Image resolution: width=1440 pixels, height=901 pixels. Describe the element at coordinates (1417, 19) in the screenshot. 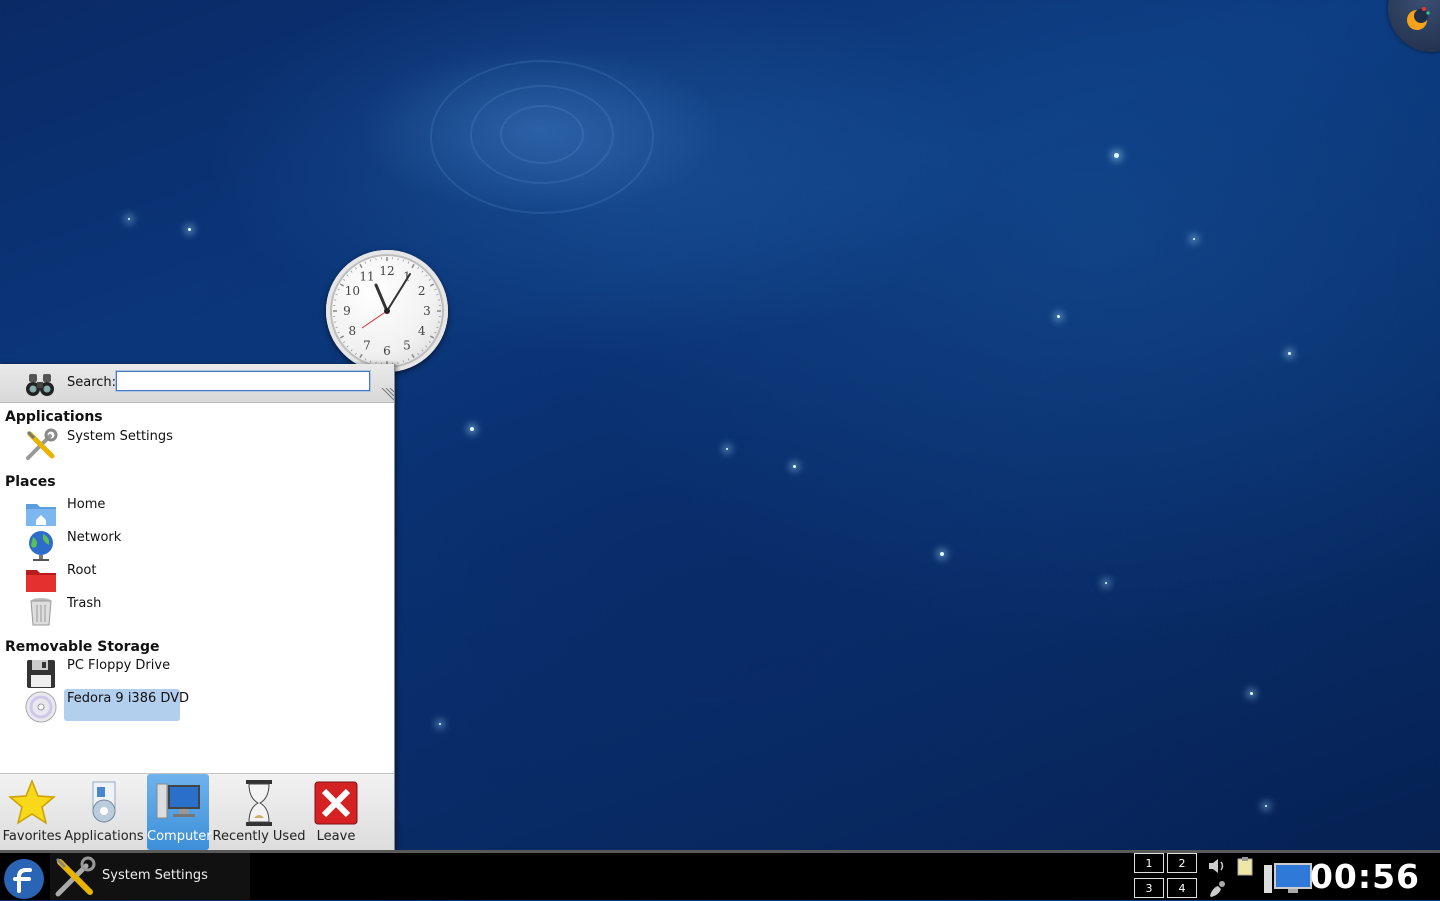

I see `cashew-icon` at that location.